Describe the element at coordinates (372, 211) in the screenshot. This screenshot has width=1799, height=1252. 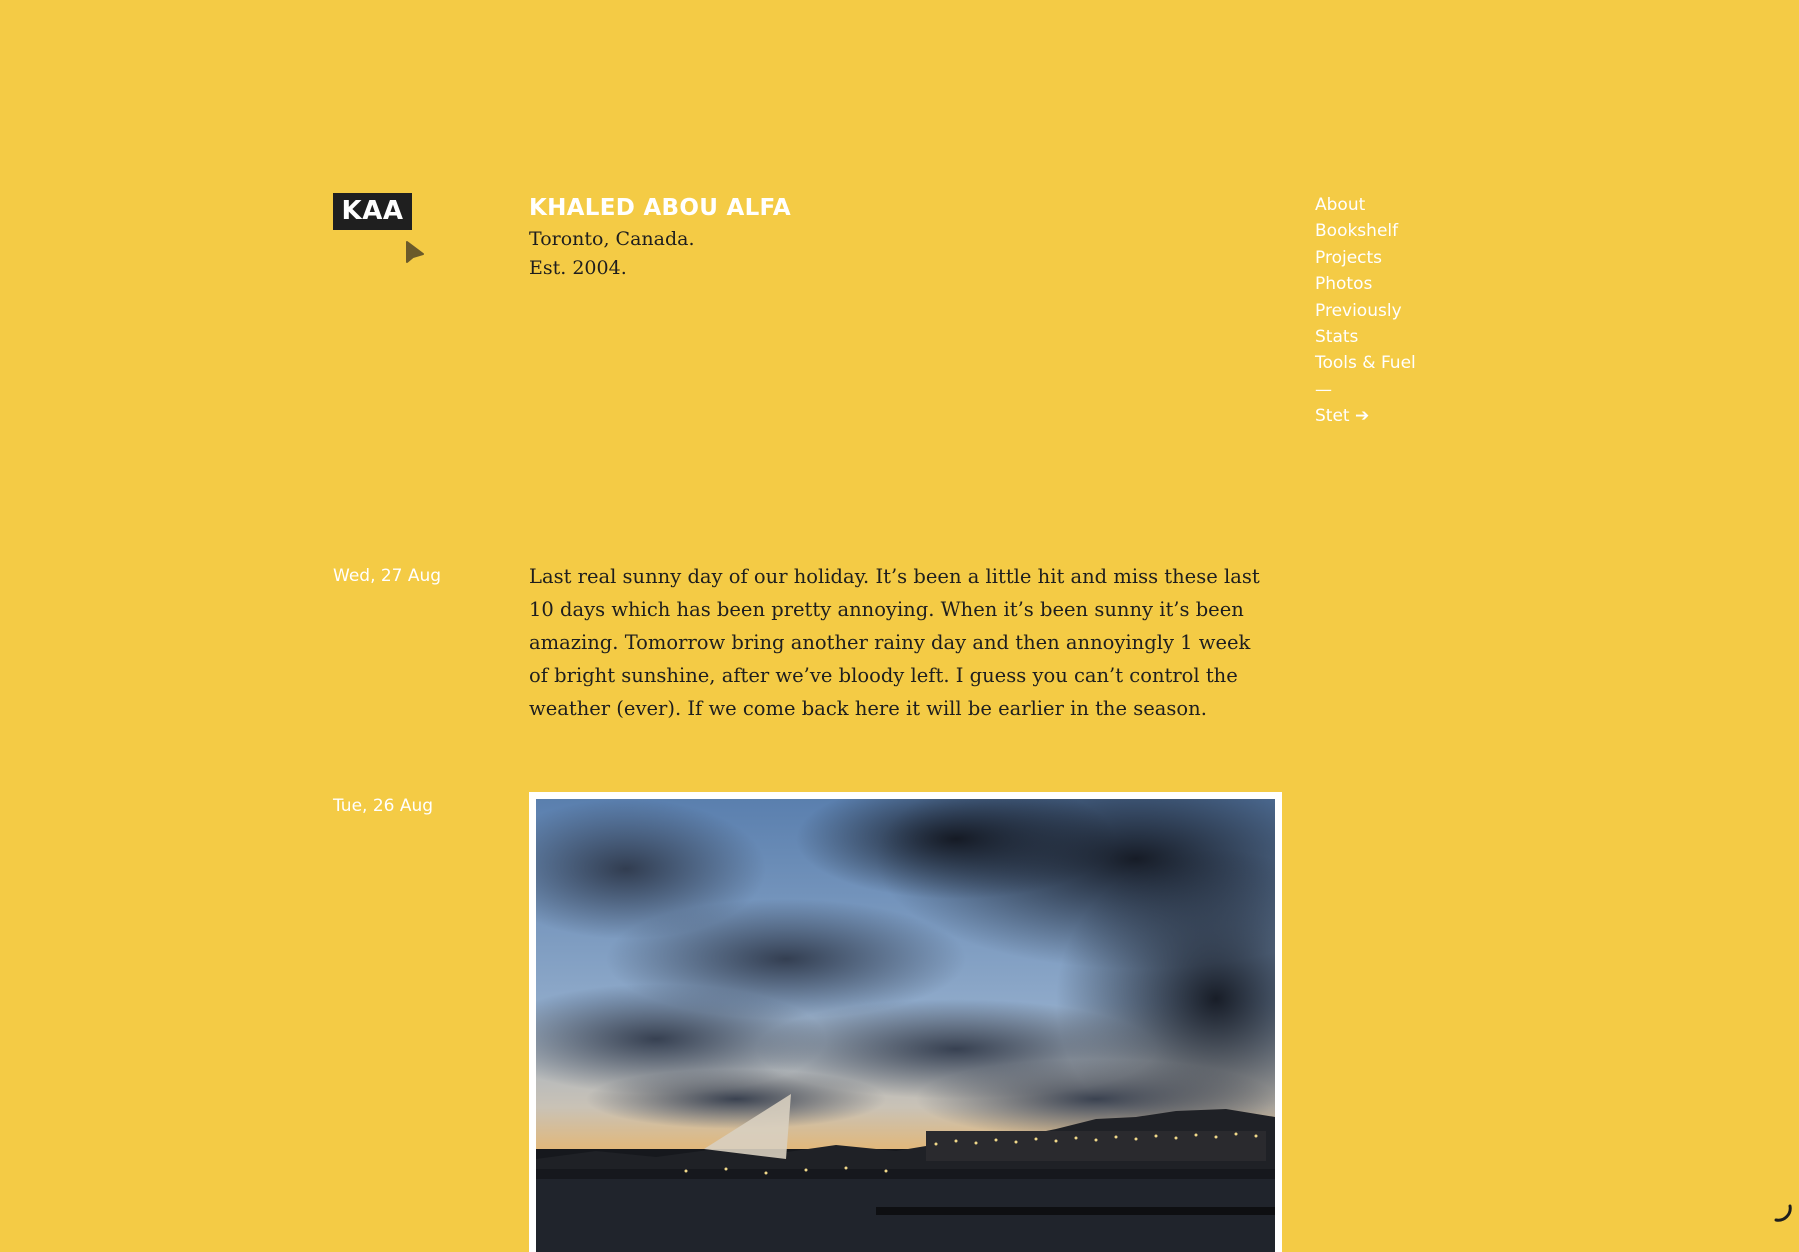
I see `site-logo: KAA` at that location.